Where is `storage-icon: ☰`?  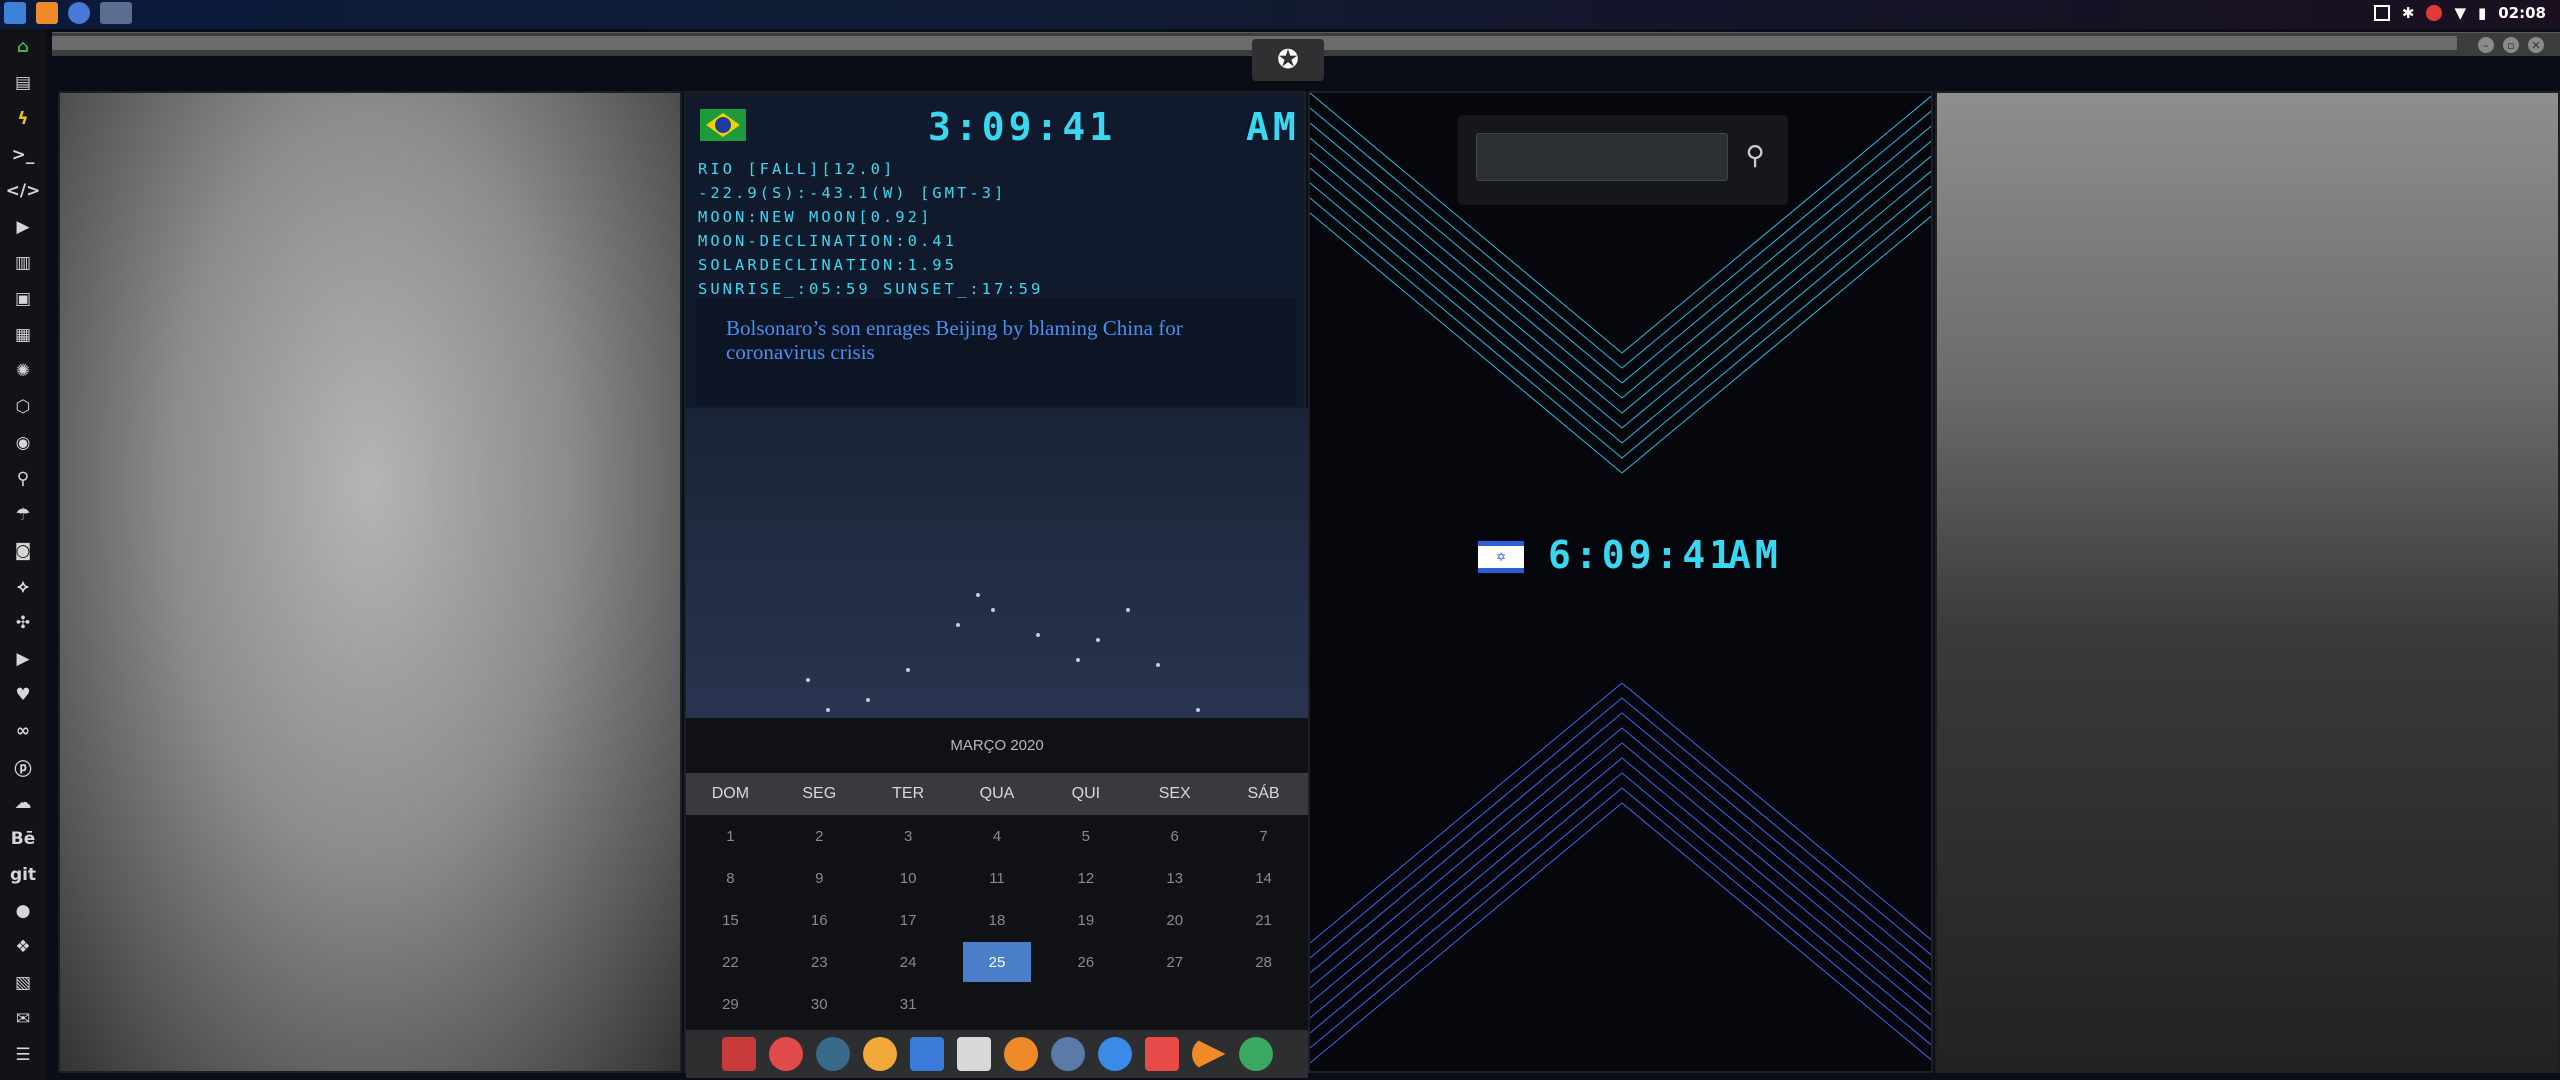 storage-icon: ☰ is located at coordinates (23, 1055).